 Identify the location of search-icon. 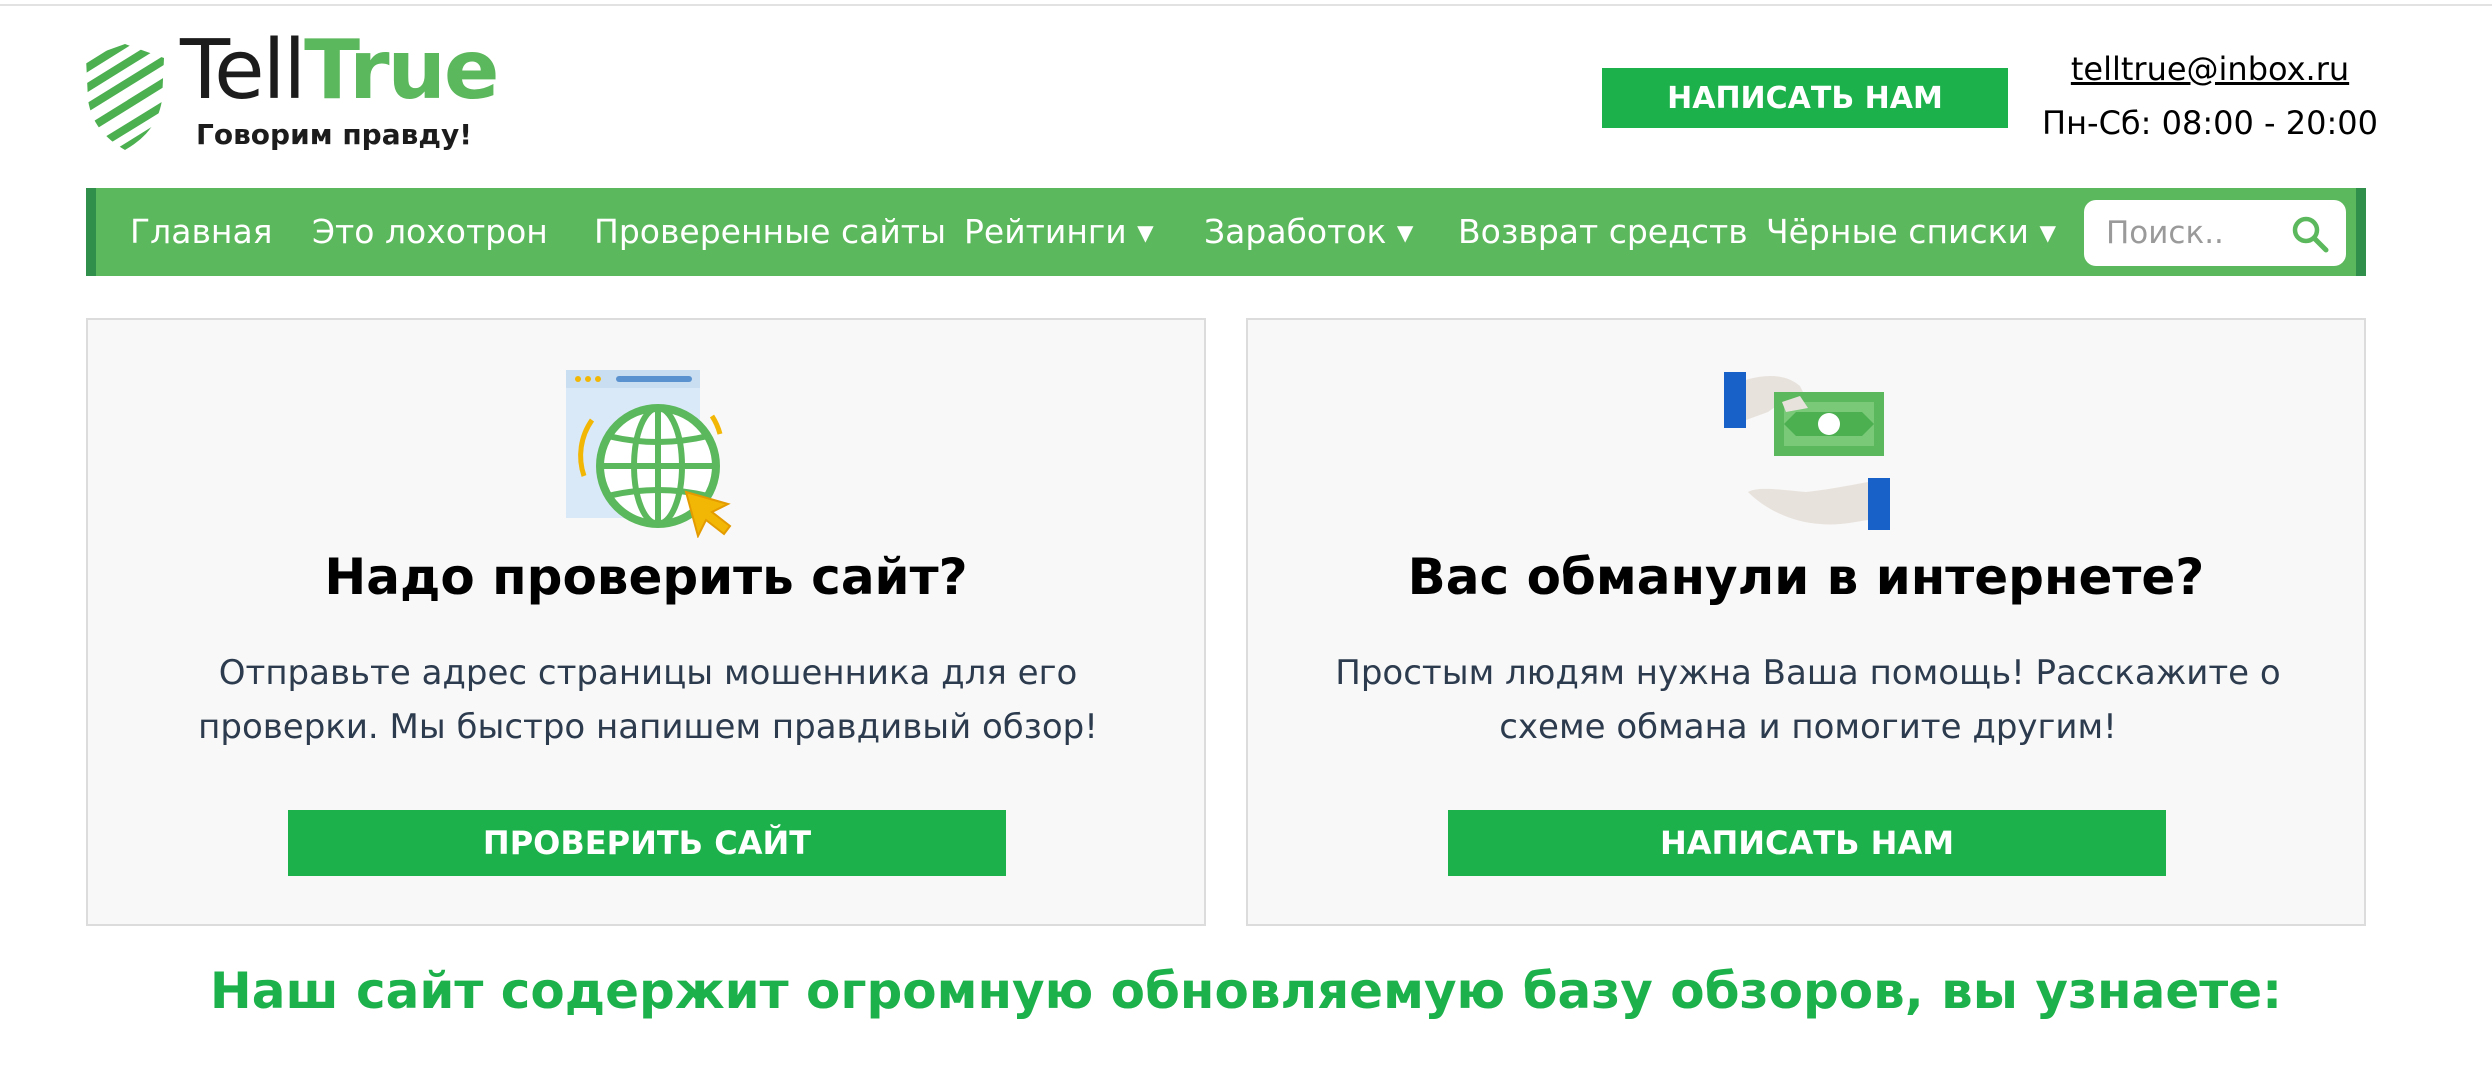
(2310, 234).